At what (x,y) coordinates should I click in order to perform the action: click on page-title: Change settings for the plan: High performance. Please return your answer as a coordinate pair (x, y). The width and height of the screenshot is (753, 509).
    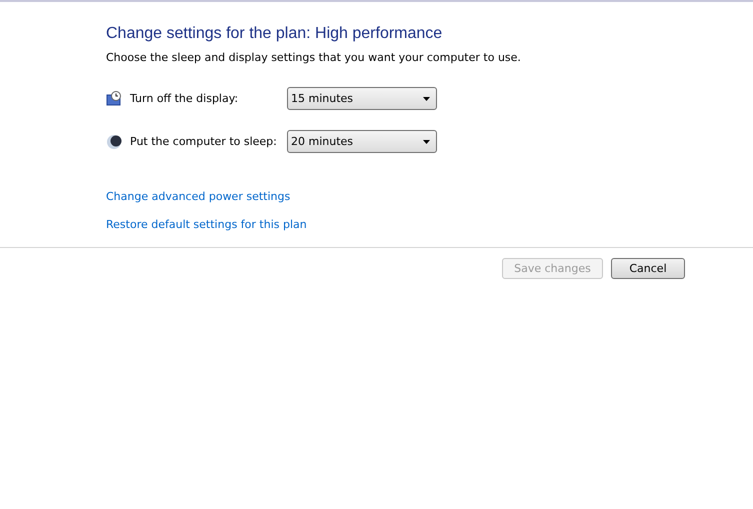
    Looking at the image, I should click on (275, 34).